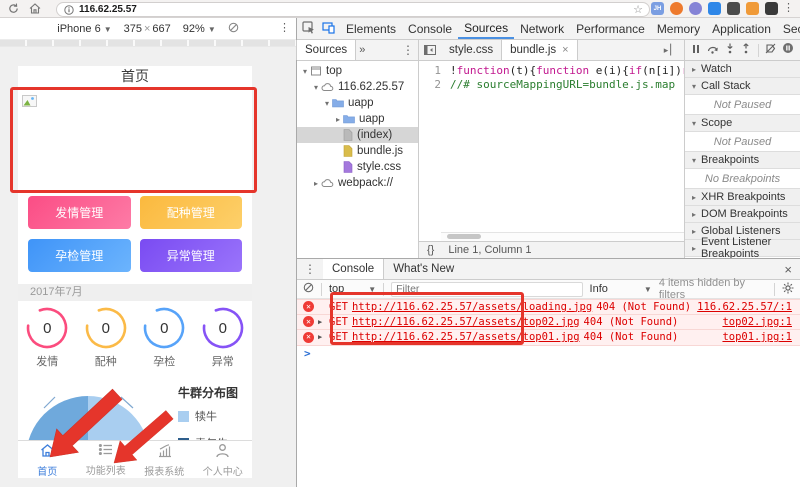  I want to click on phone-button-孕检管理: 孕检管理, so click(79, 255).